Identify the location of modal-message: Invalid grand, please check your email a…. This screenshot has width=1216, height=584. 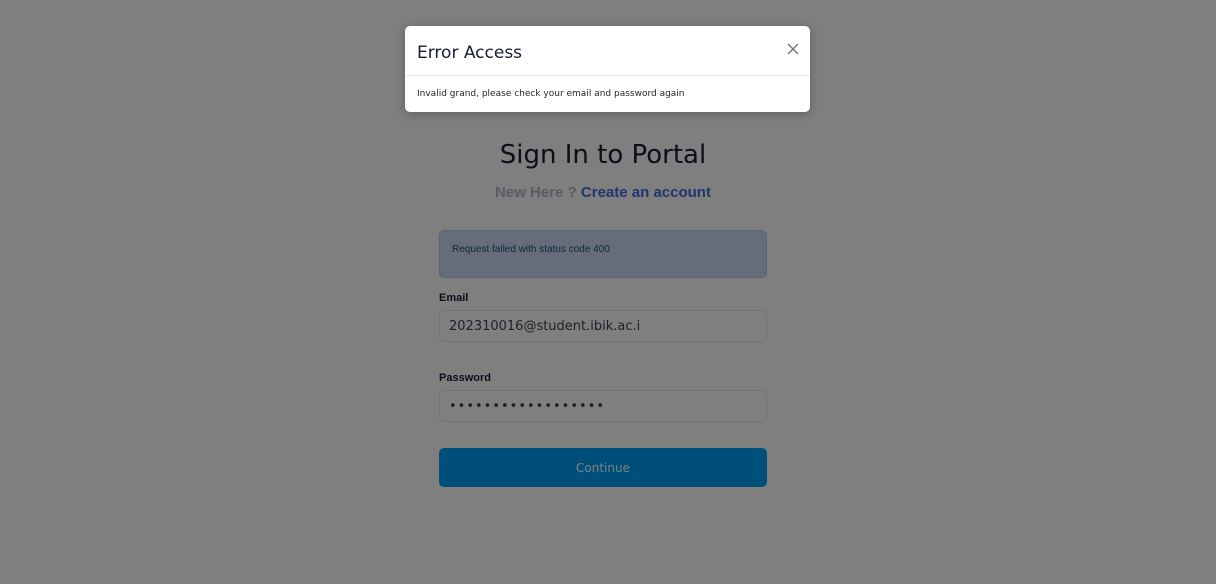
(551, 94).